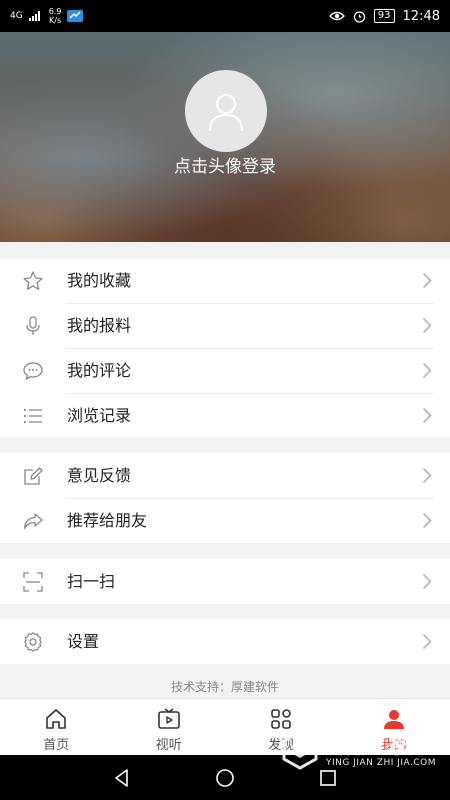 The height and width of the screenshot is (800, 450). I want to click on watermark: 硬件之家 YING JIAN ZHI JIA.COM, so click(362, 753).